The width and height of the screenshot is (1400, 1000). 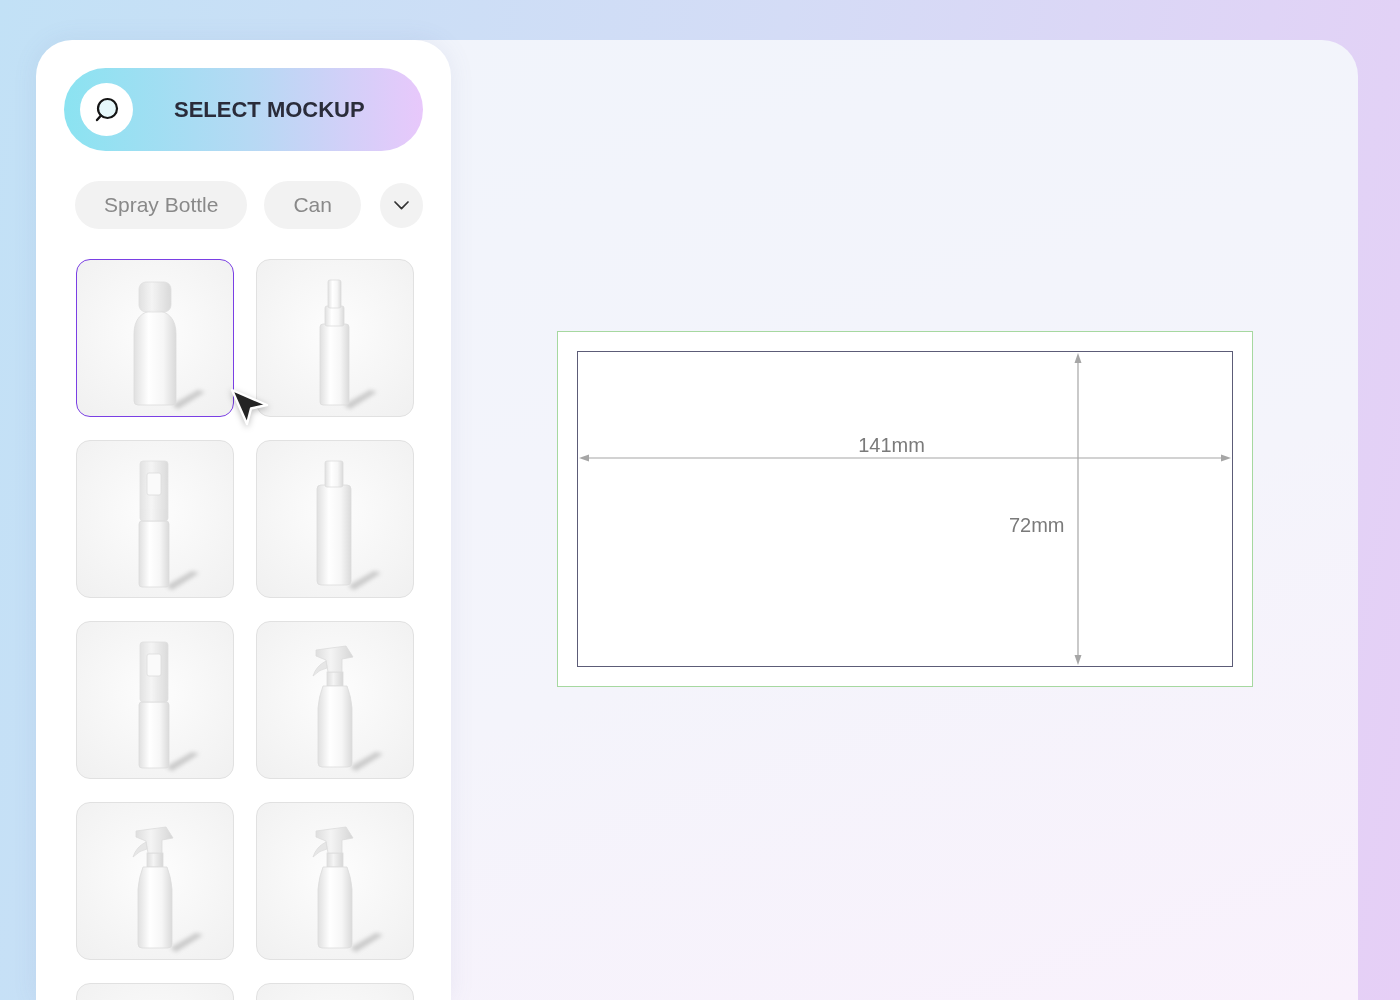 What do you see at coordinates (401, 205) in the screenshot?
I see `chevron-down-icon` at bounding box center [401, 205].